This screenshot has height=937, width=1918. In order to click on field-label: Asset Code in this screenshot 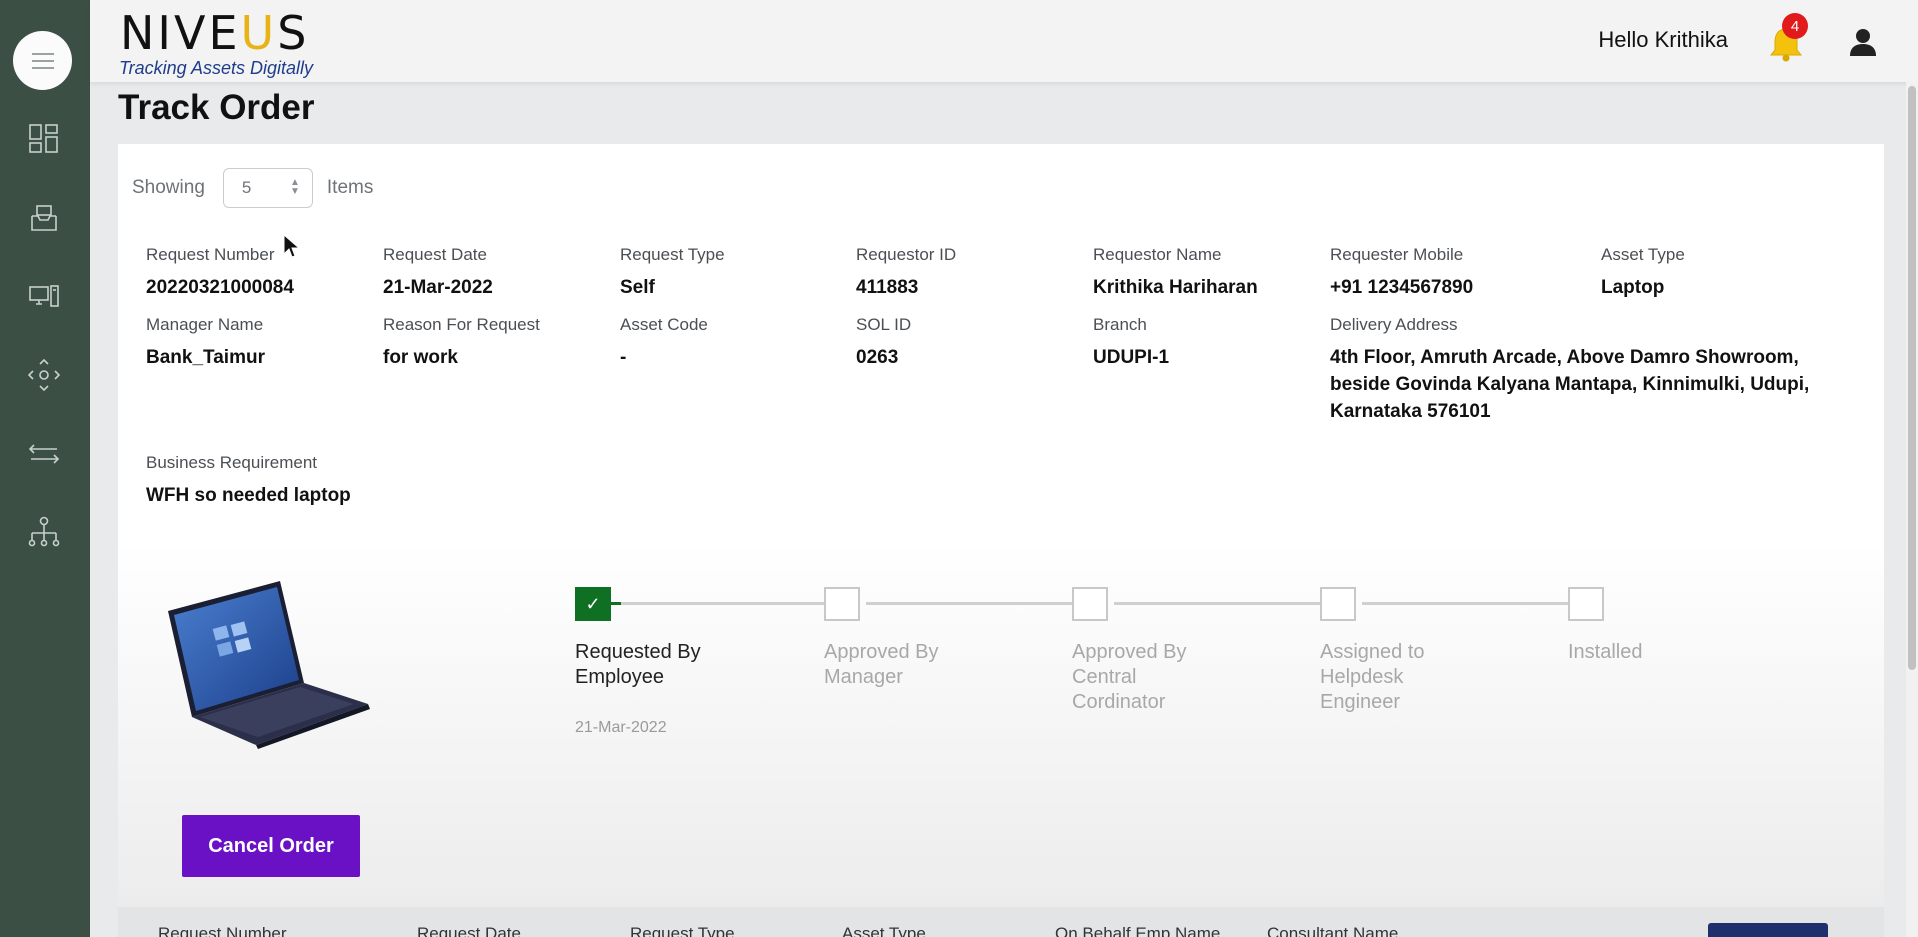, I will do `click(664, 324)`.